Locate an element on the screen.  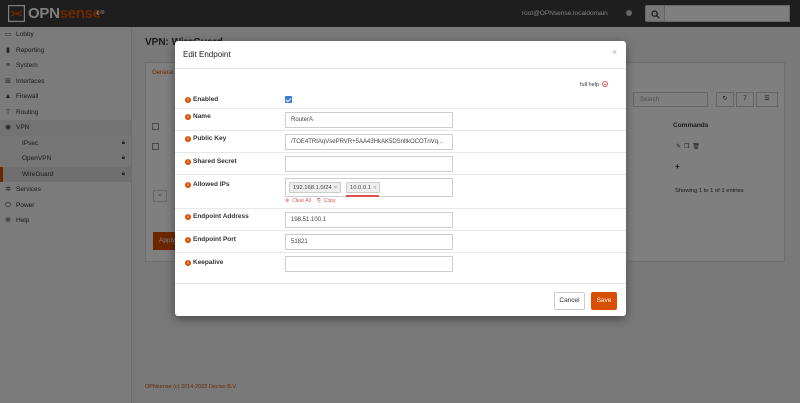
token-chip: 192.168.1.0/24 × is located at coordinates (315, 187).